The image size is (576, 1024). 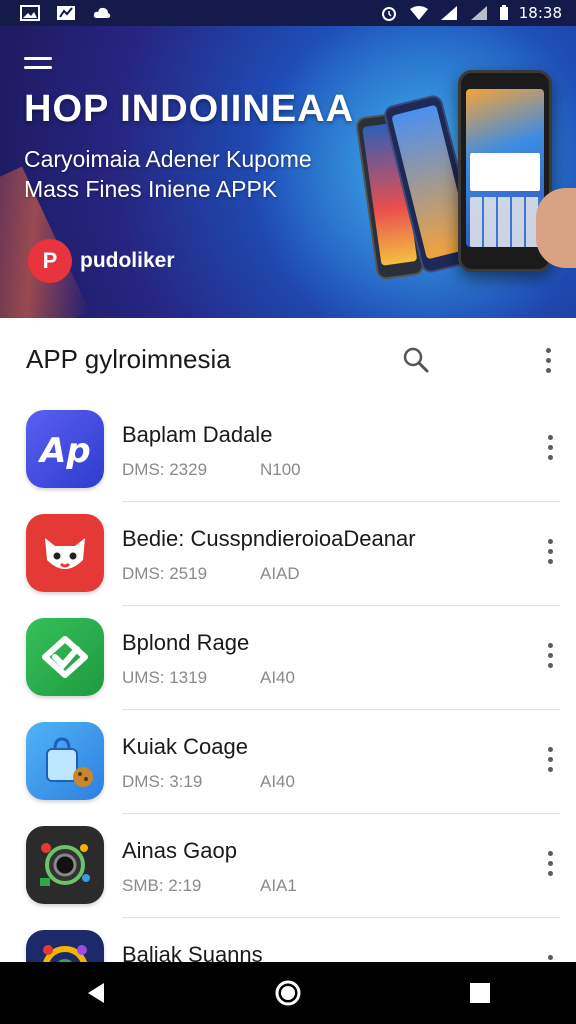 What do you see at coordinates (288, 450) in the screenshot?
I see `list-item: Ap Baplam Dadale DMS: 2329 N100` at bounding box center [288, 450].